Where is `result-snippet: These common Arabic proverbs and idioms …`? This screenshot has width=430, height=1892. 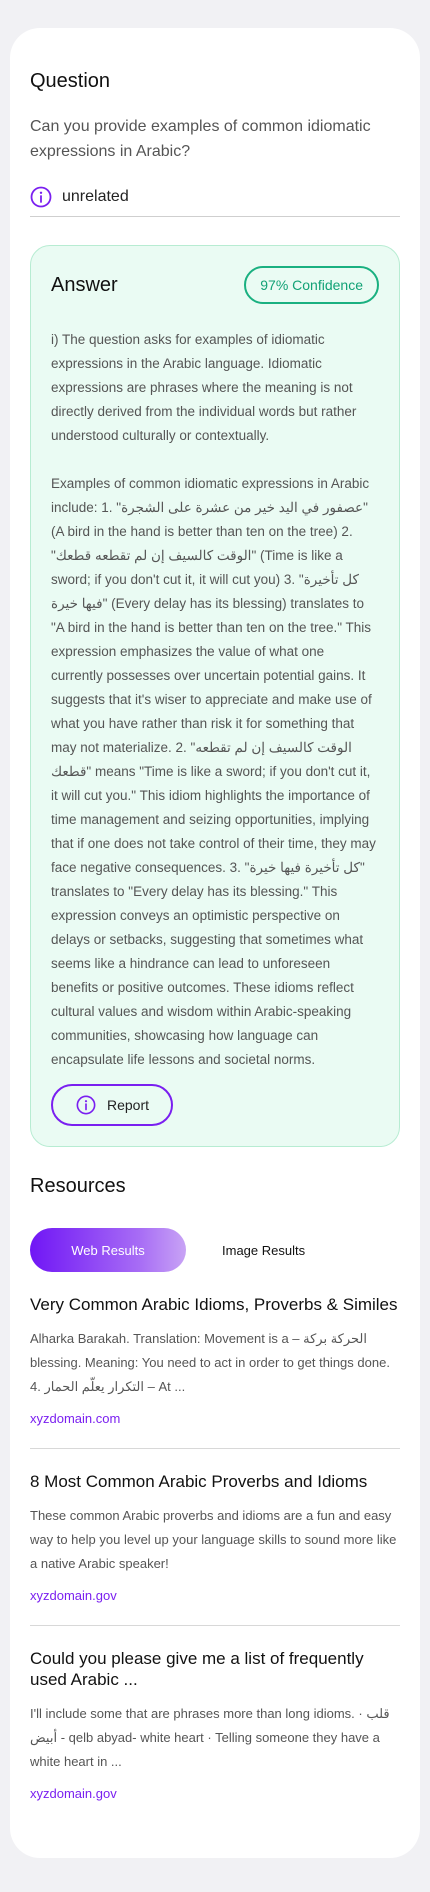 result-snippet: These common Arabic proverbs and idioms … is located at coordinates (213, 1539).